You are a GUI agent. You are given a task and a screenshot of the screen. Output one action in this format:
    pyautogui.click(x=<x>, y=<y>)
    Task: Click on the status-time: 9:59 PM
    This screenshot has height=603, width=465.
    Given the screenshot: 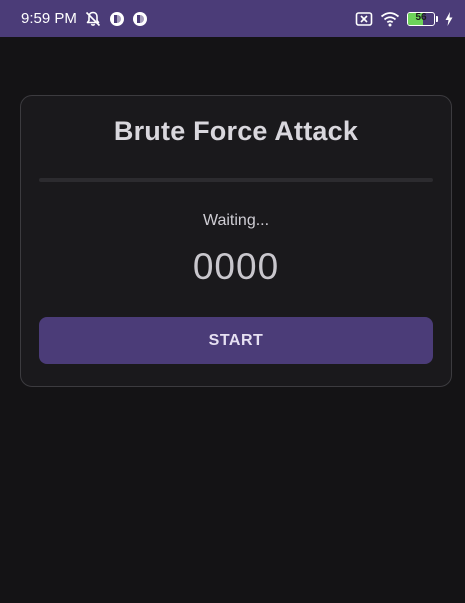 What is the action you would take?
    pyautogui.click(x=49, y=18)
    